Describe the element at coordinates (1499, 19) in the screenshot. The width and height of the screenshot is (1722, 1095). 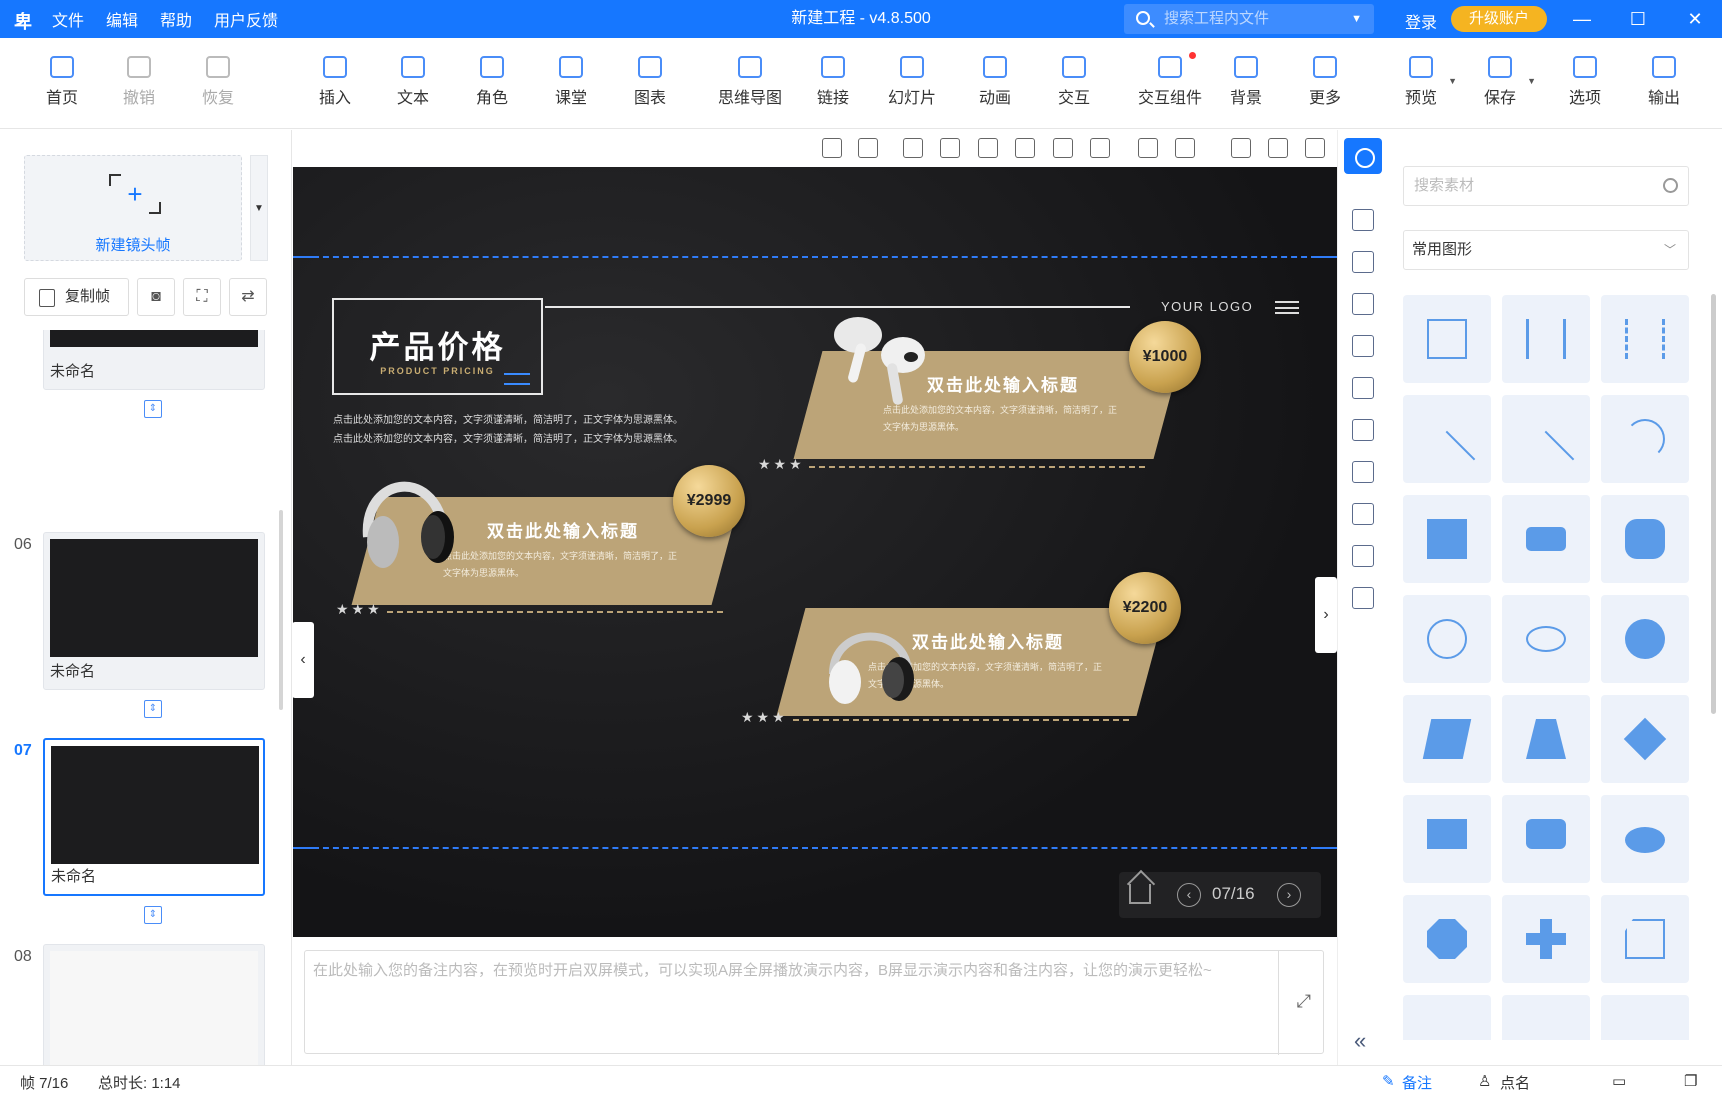
I see `upgrade-account-button: 升级账户` at that location.